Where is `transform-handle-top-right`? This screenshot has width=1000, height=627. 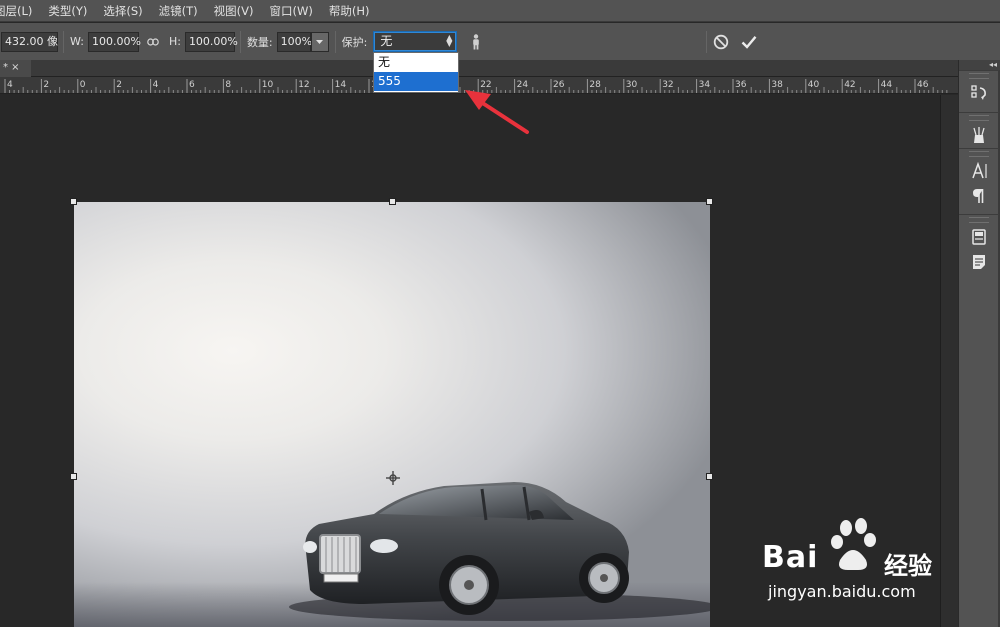 transform-handle-top-right is located at coordinates (709, 201).